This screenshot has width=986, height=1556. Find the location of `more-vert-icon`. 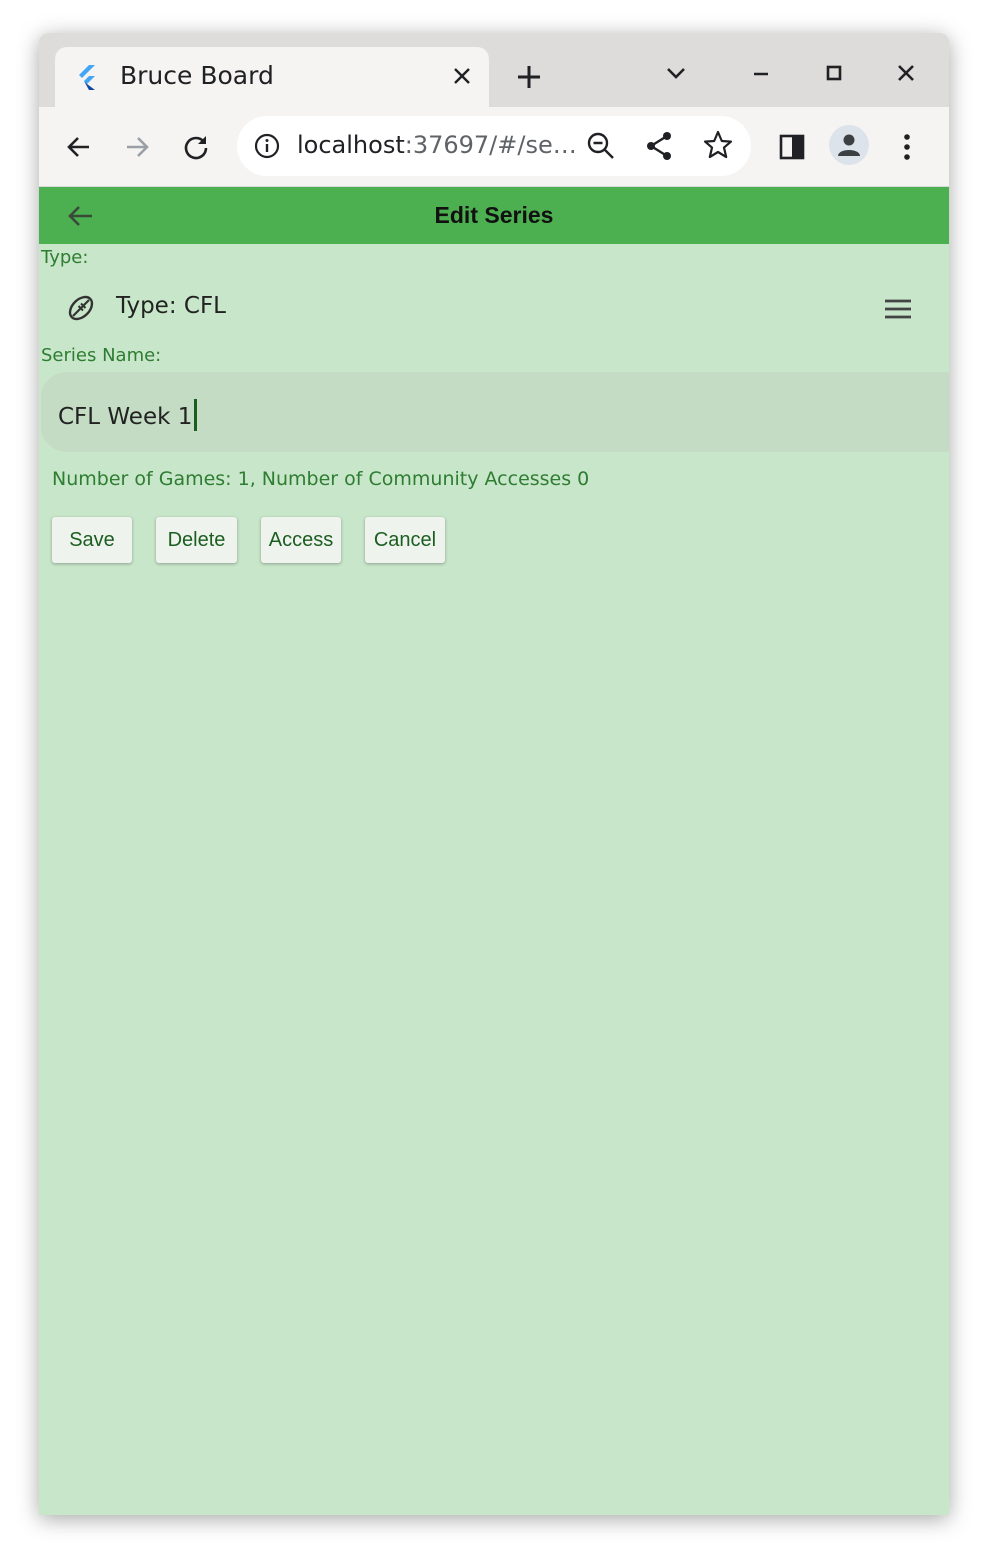

more-vert-icon is located at coordinates (907, 147).